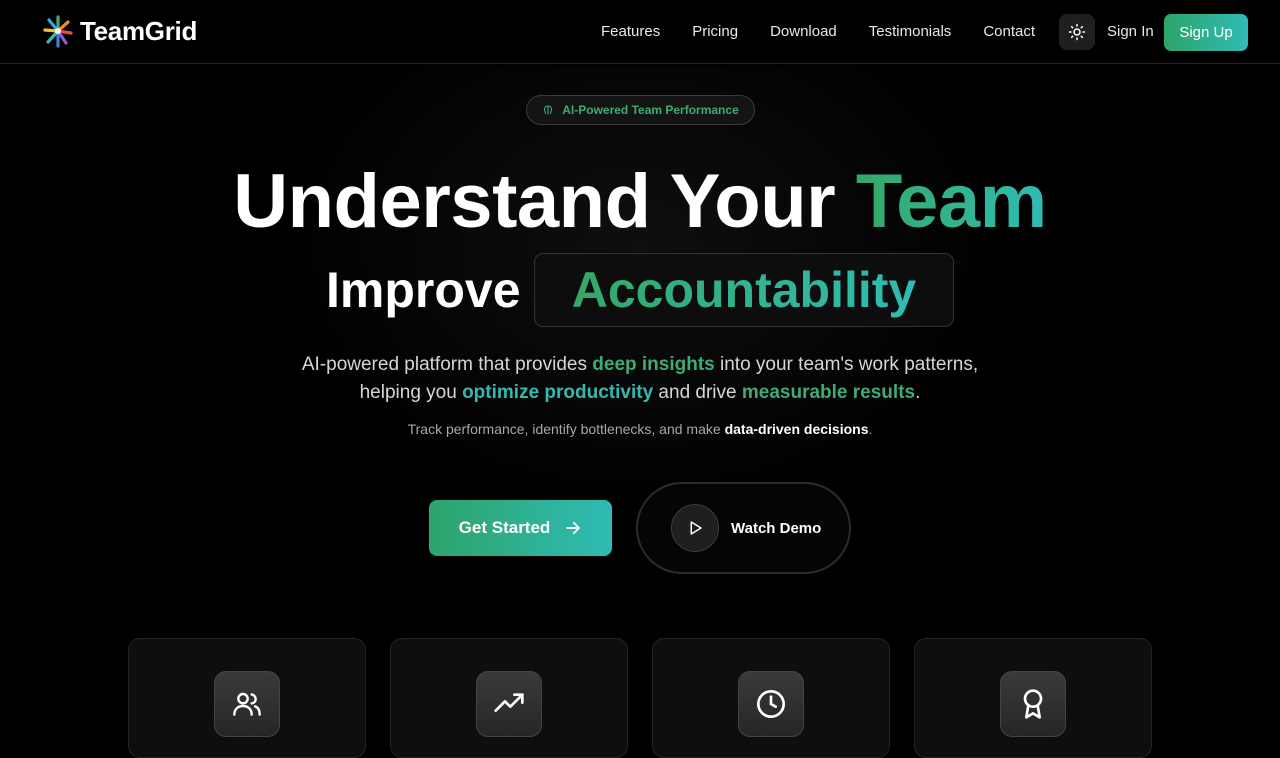 The height and width of the screenshot is (758, 1280). Describe the element at coordinates (1206, 32) in the screenshot. I see `sign-up-button: Sign Up` at that location.